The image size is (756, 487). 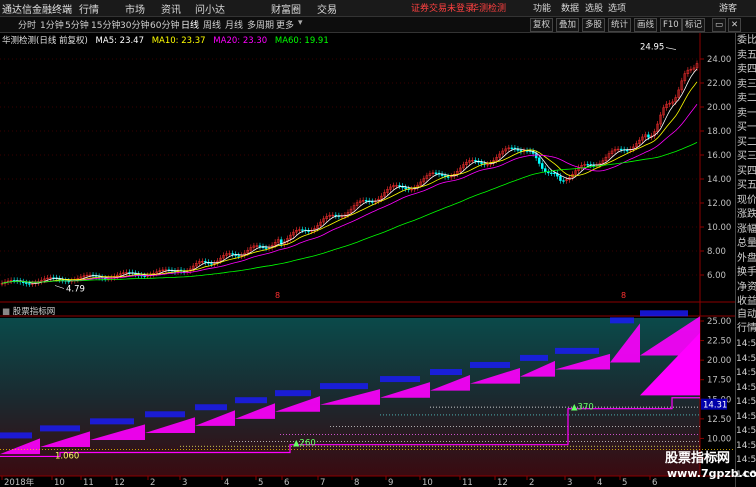 I want to click on x-label-11: 9, so click(x=390, y=482).